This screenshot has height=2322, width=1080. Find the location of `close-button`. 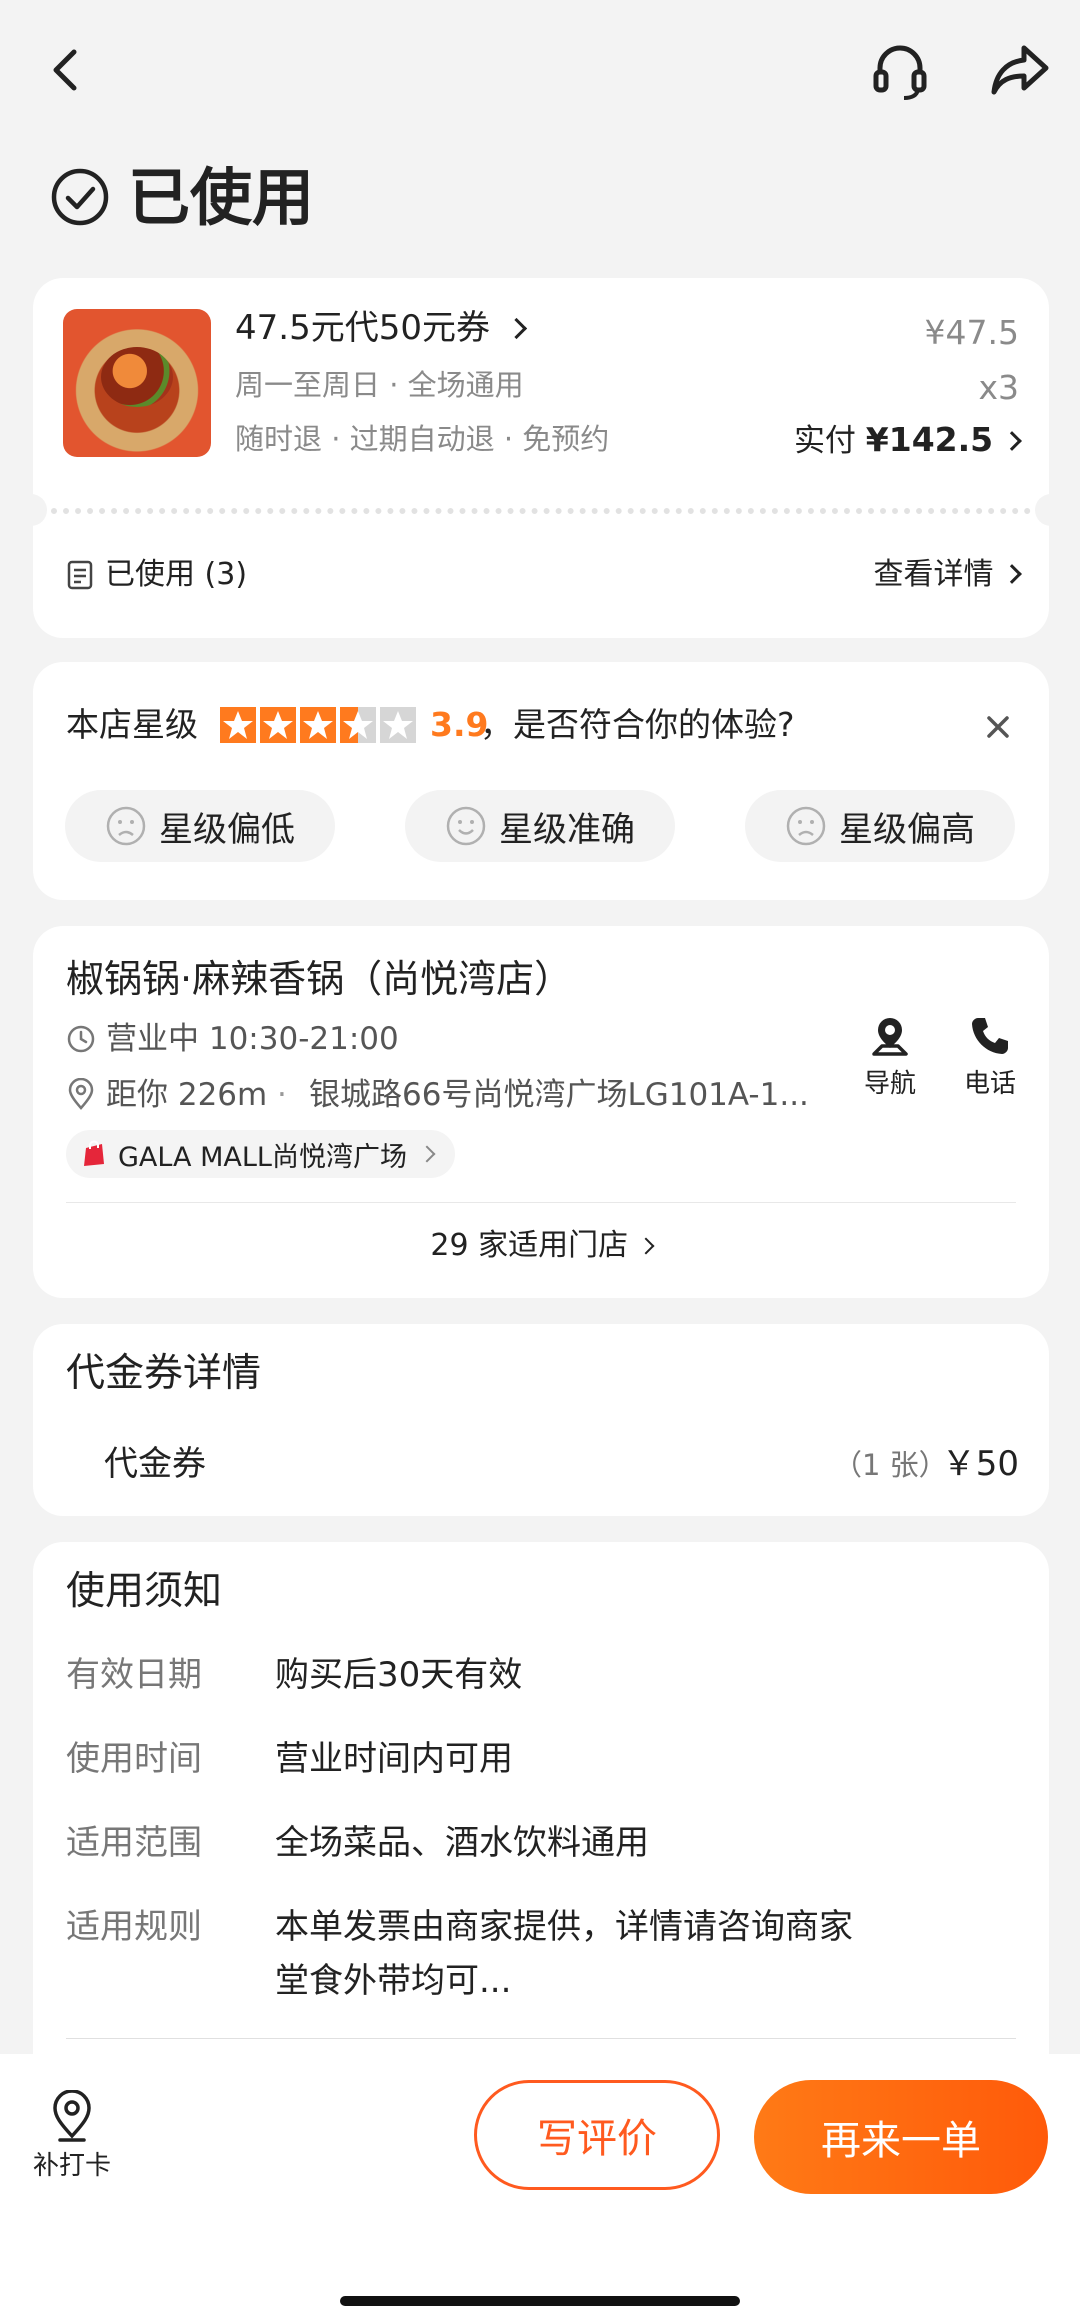

close-button is located at coordinates (998, 727).